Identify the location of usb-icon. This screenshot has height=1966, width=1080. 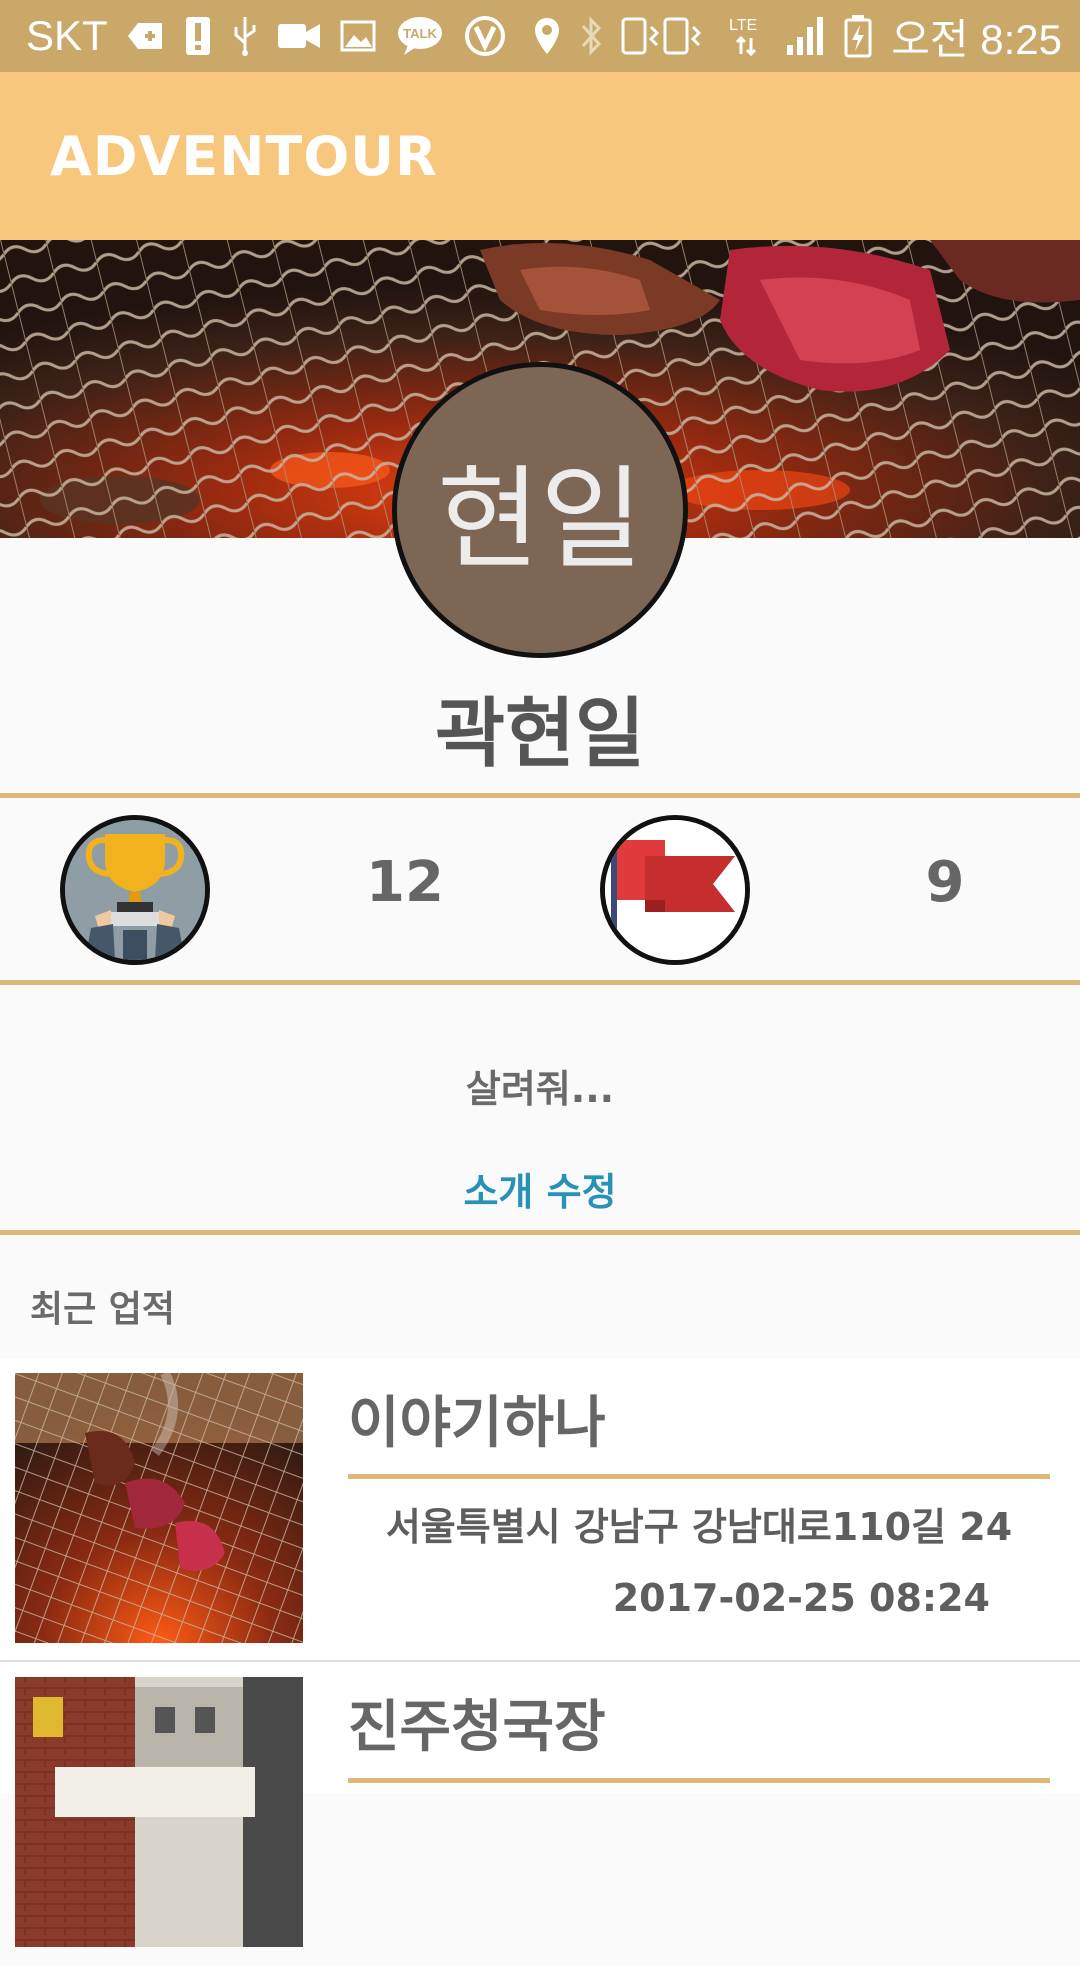
(245, 36).